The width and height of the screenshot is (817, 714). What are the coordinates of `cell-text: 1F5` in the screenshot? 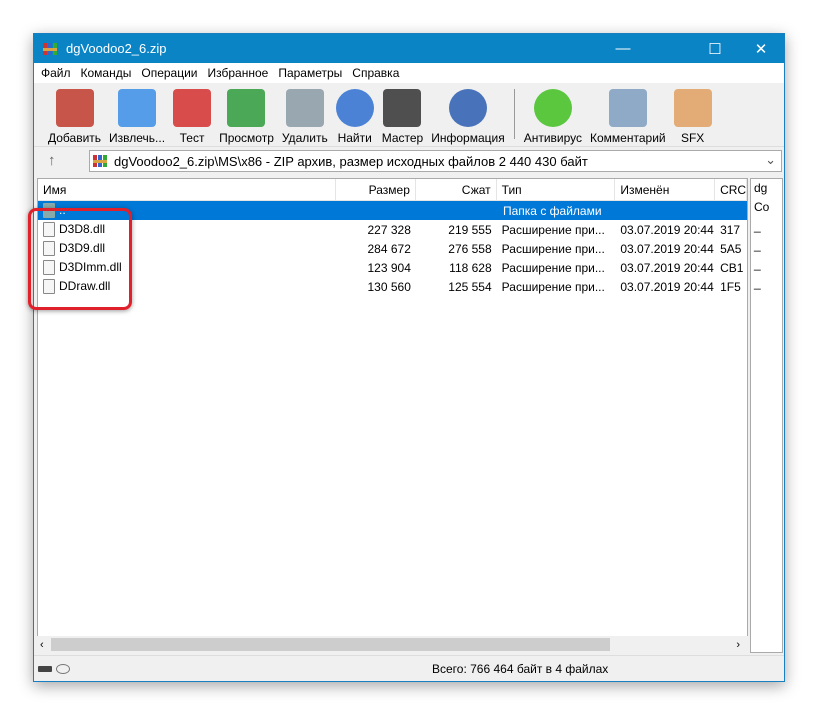 It's located at (730, 286).